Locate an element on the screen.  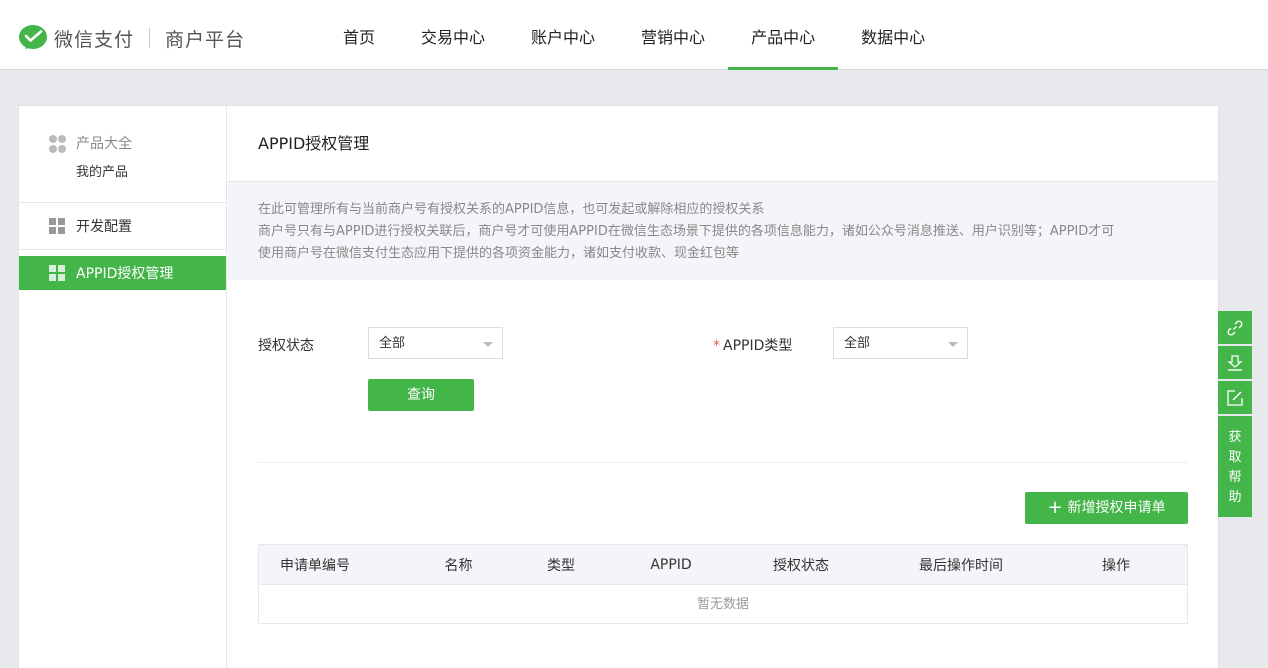
col-appid: APPID is located at coordinates (671, 564).